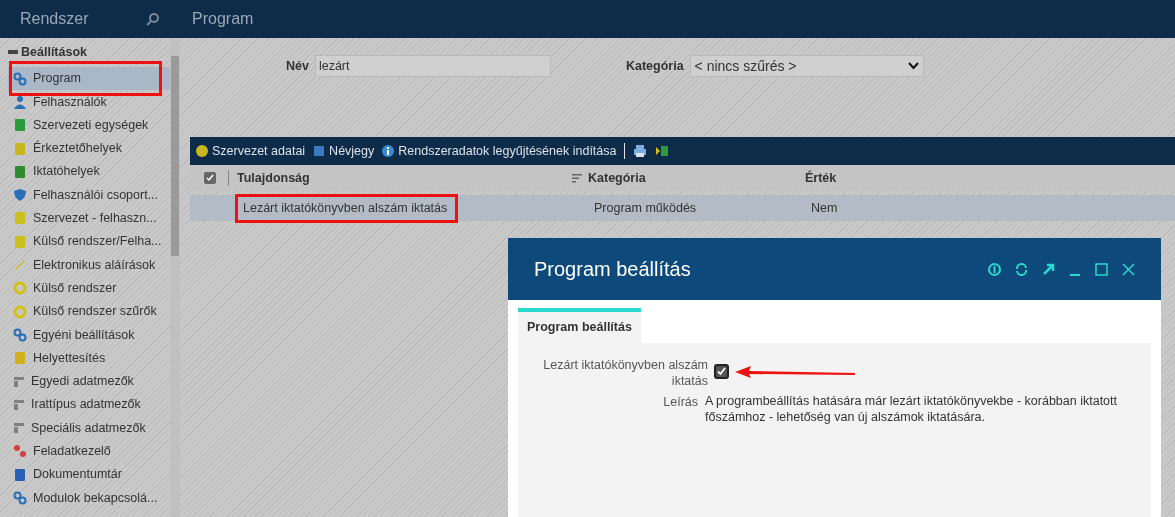  I want to click on sidebar-title: Rendszer, so click(54, 19).